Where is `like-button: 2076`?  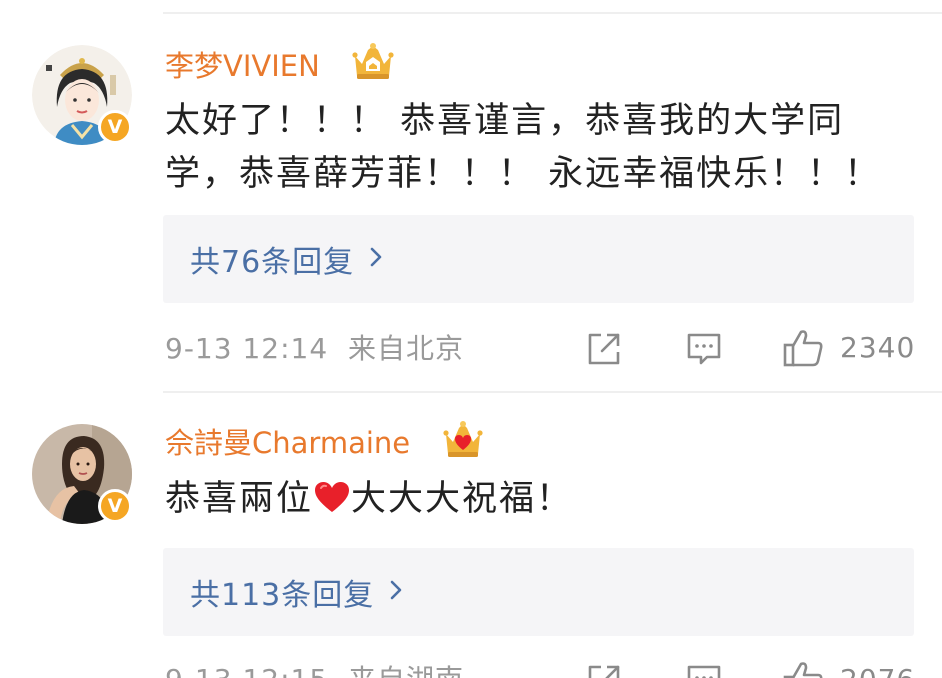 like-button: 2076 is located at coordinates (848, 669).